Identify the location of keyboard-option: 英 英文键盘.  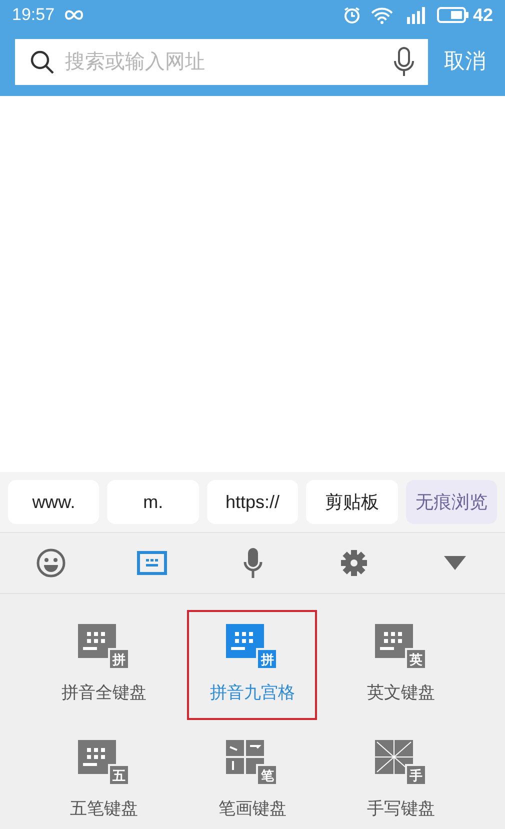
(401, 665).